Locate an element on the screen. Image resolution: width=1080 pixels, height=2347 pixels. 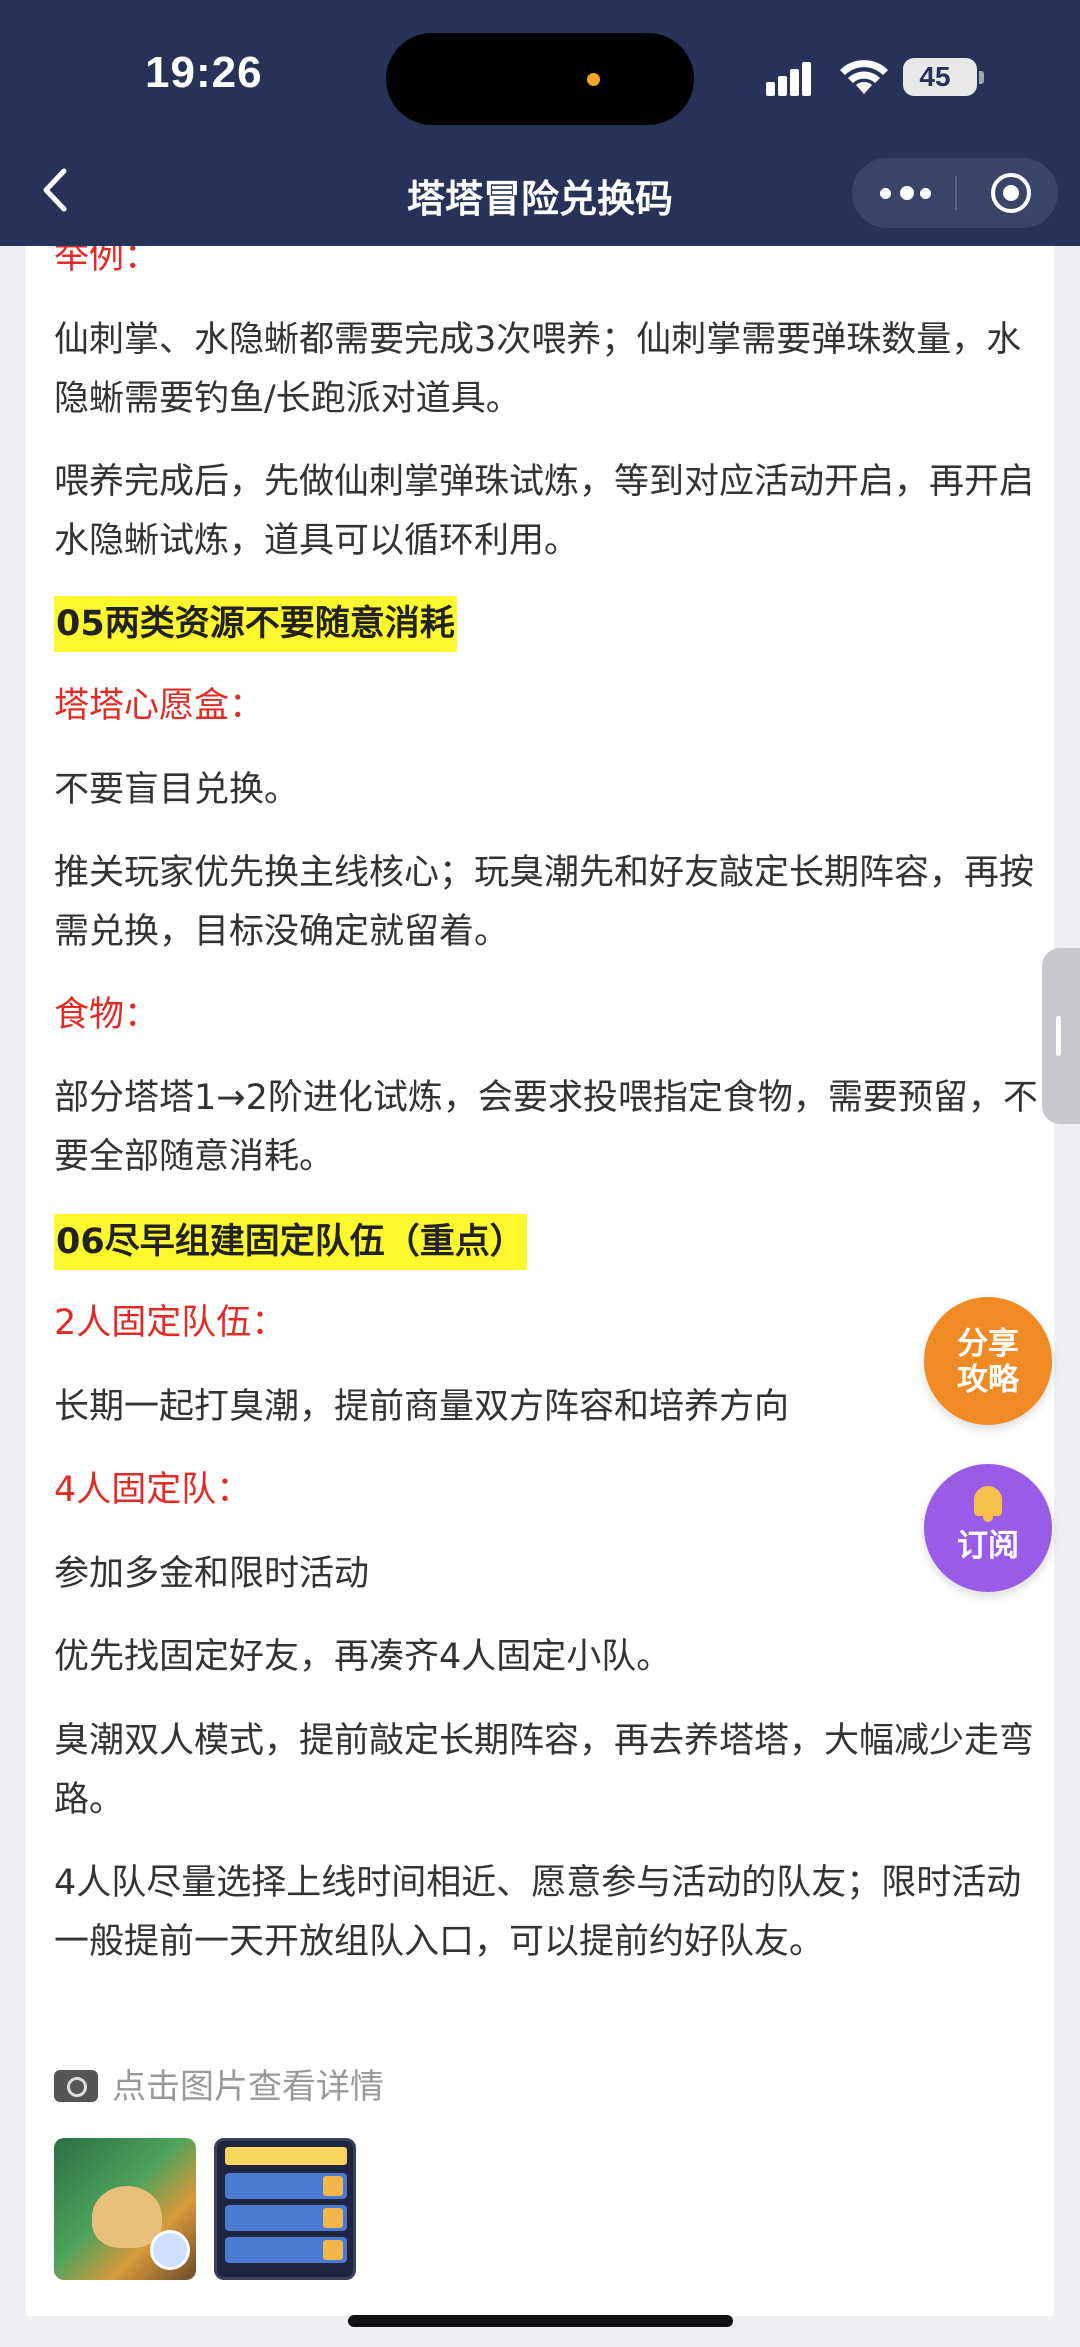
more-icon is located at coordinates (910, 193).